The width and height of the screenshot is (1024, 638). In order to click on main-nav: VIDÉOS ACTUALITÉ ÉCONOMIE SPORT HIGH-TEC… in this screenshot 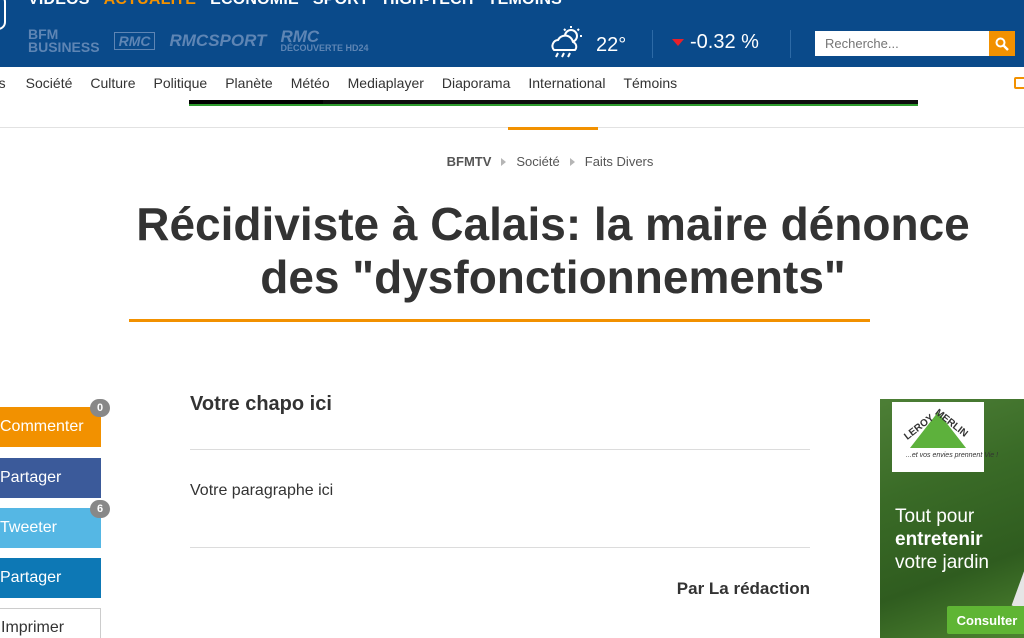, I will do `click(295, 4)`.